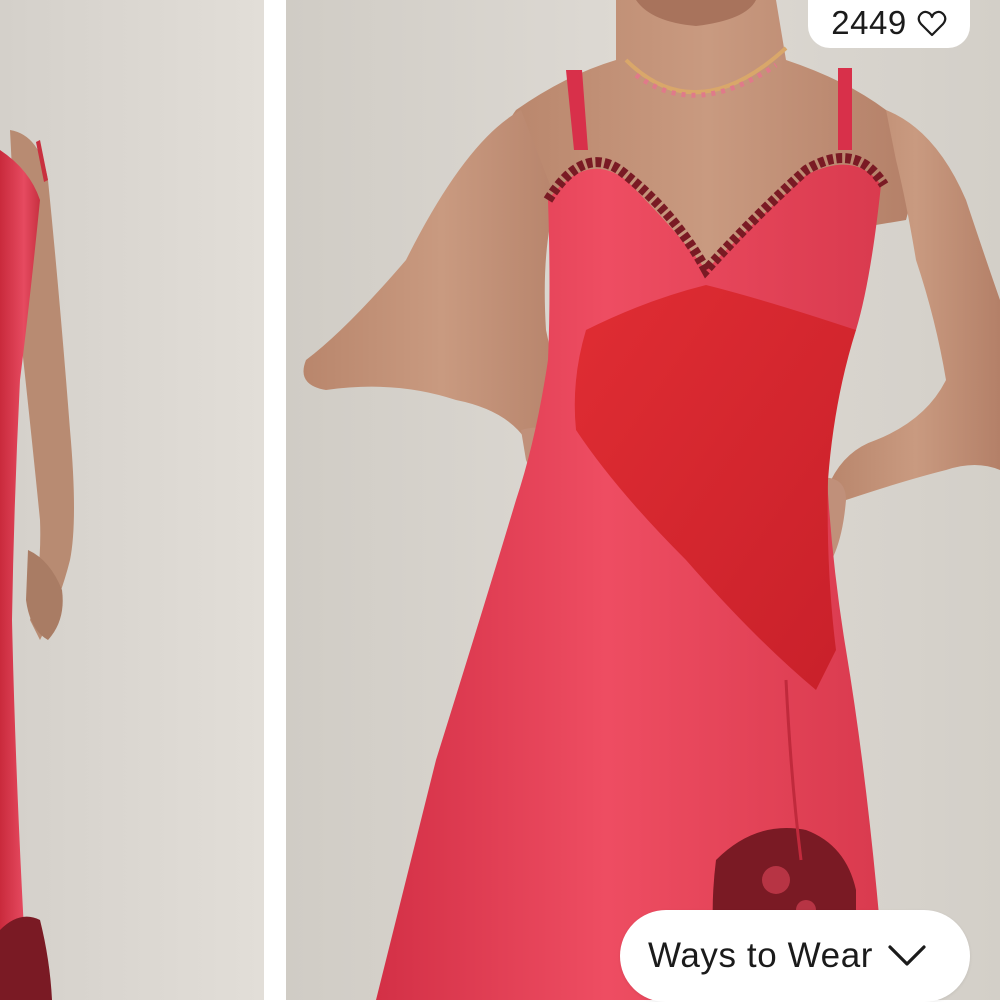 Image resolution: width=1000 pixels, height=1002 pixels. Describe the element at coordinates (900, 956) in the screenshot. I see `chevron-down-icon` at that location.